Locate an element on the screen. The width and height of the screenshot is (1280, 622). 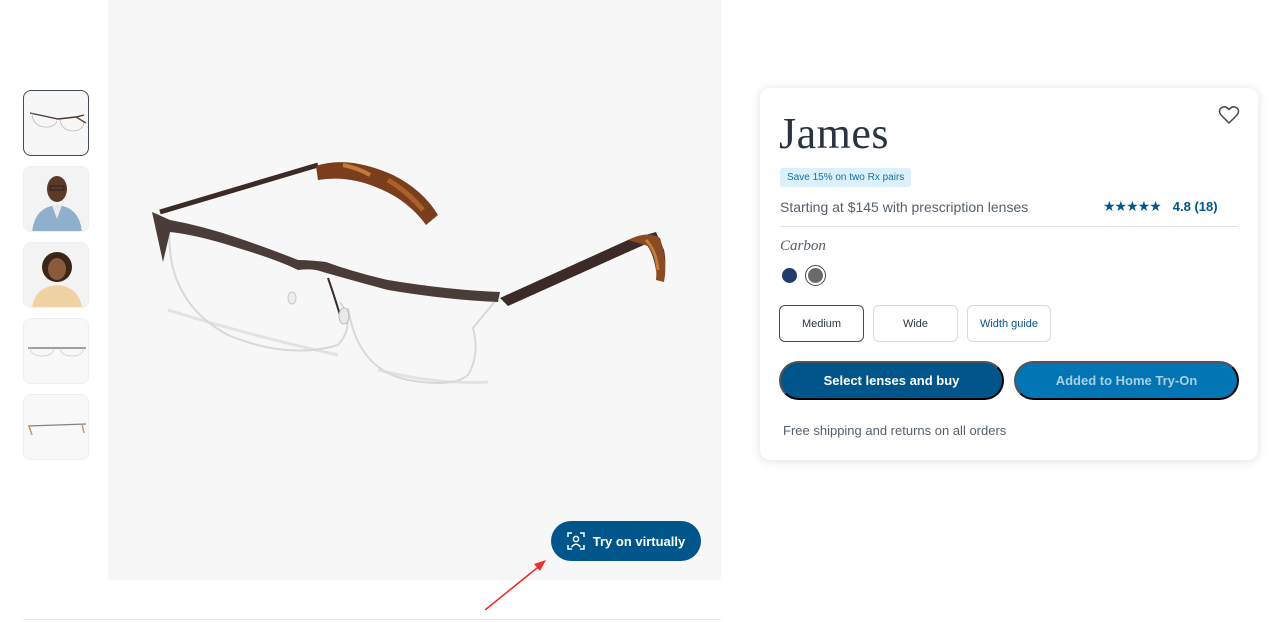
model-woman-thumb-image is located at coordinates (56, 275).